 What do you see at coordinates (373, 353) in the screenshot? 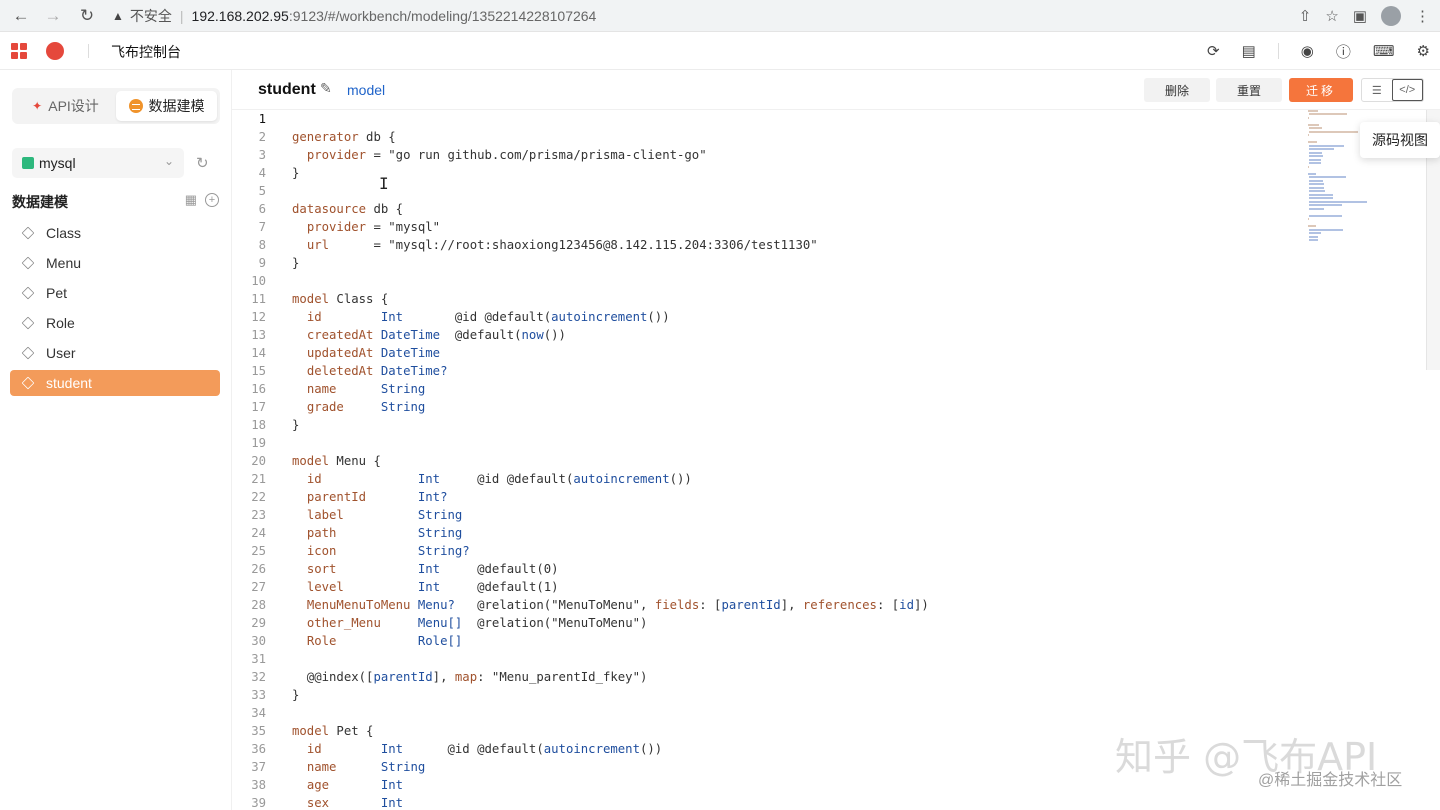
I see `code-text: updatedAt DateTime` at bounding box center [373, 353].